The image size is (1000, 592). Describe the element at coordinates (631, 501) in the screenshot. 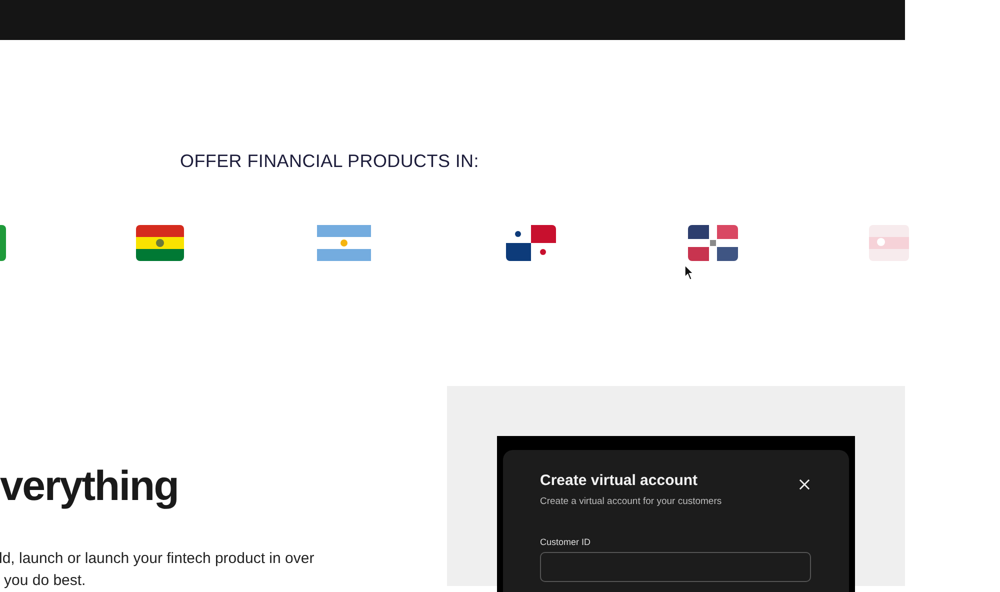

I see `modal-subtitle: Create a virtual account for your customers` at that location.